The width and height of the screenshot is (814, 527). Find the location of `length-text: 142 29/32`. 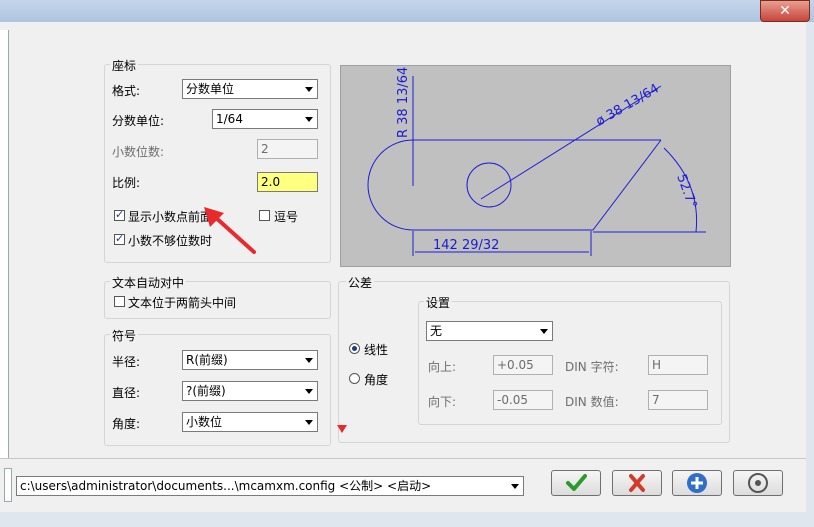

length-text: 142 29/32 is located at coordinates (466, 245).